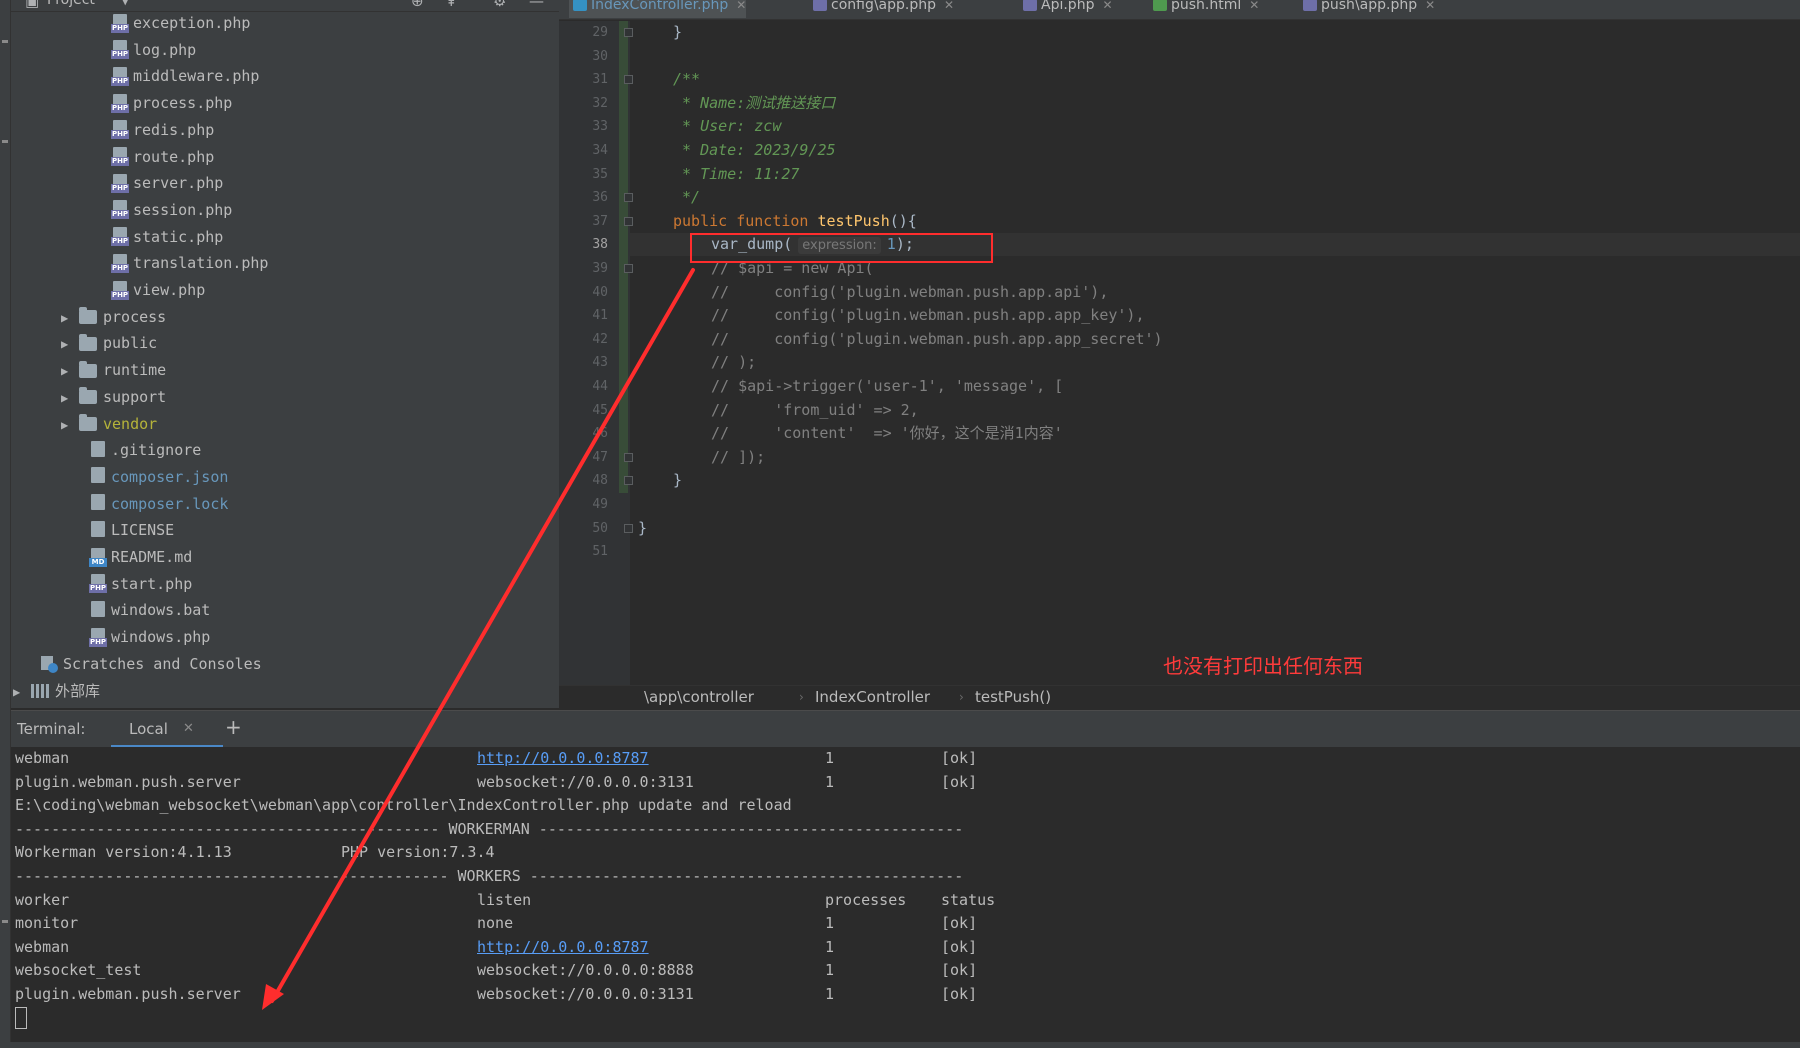  I want to click on tree-file-label: LICENSE, so click(143, 530).